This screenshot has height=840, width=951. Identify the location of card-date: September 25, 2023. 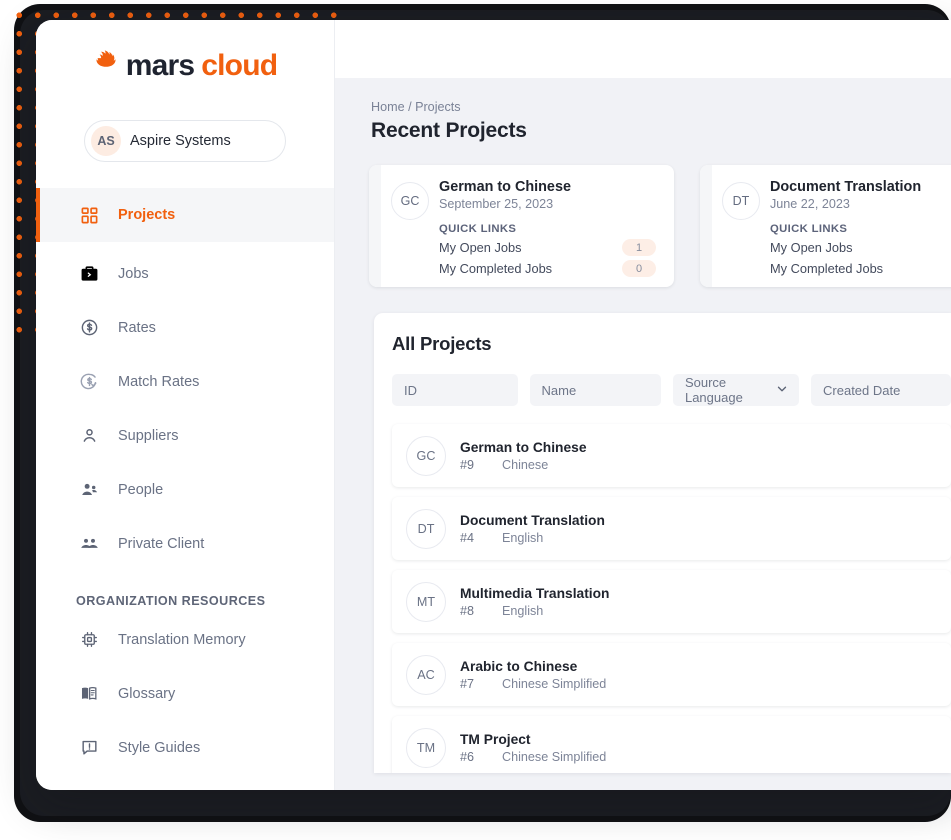
(496, 204).